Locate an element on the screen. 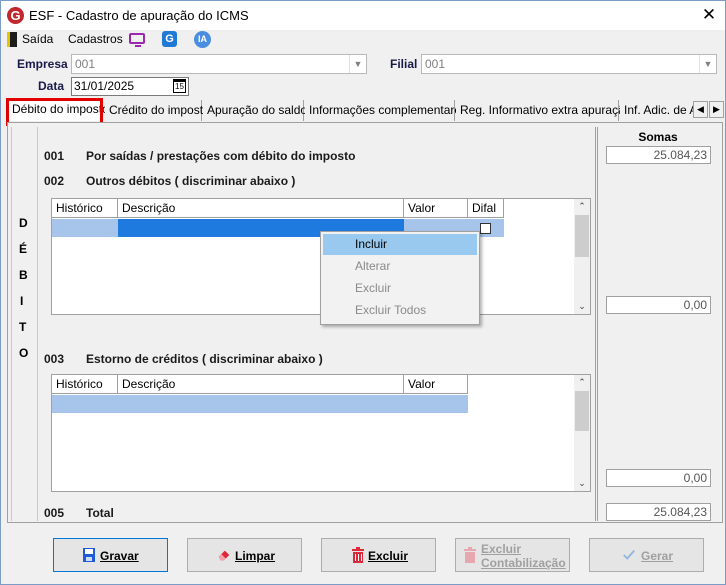 The image size is (726, 585). somas-column is located at coordinates (658, 324).